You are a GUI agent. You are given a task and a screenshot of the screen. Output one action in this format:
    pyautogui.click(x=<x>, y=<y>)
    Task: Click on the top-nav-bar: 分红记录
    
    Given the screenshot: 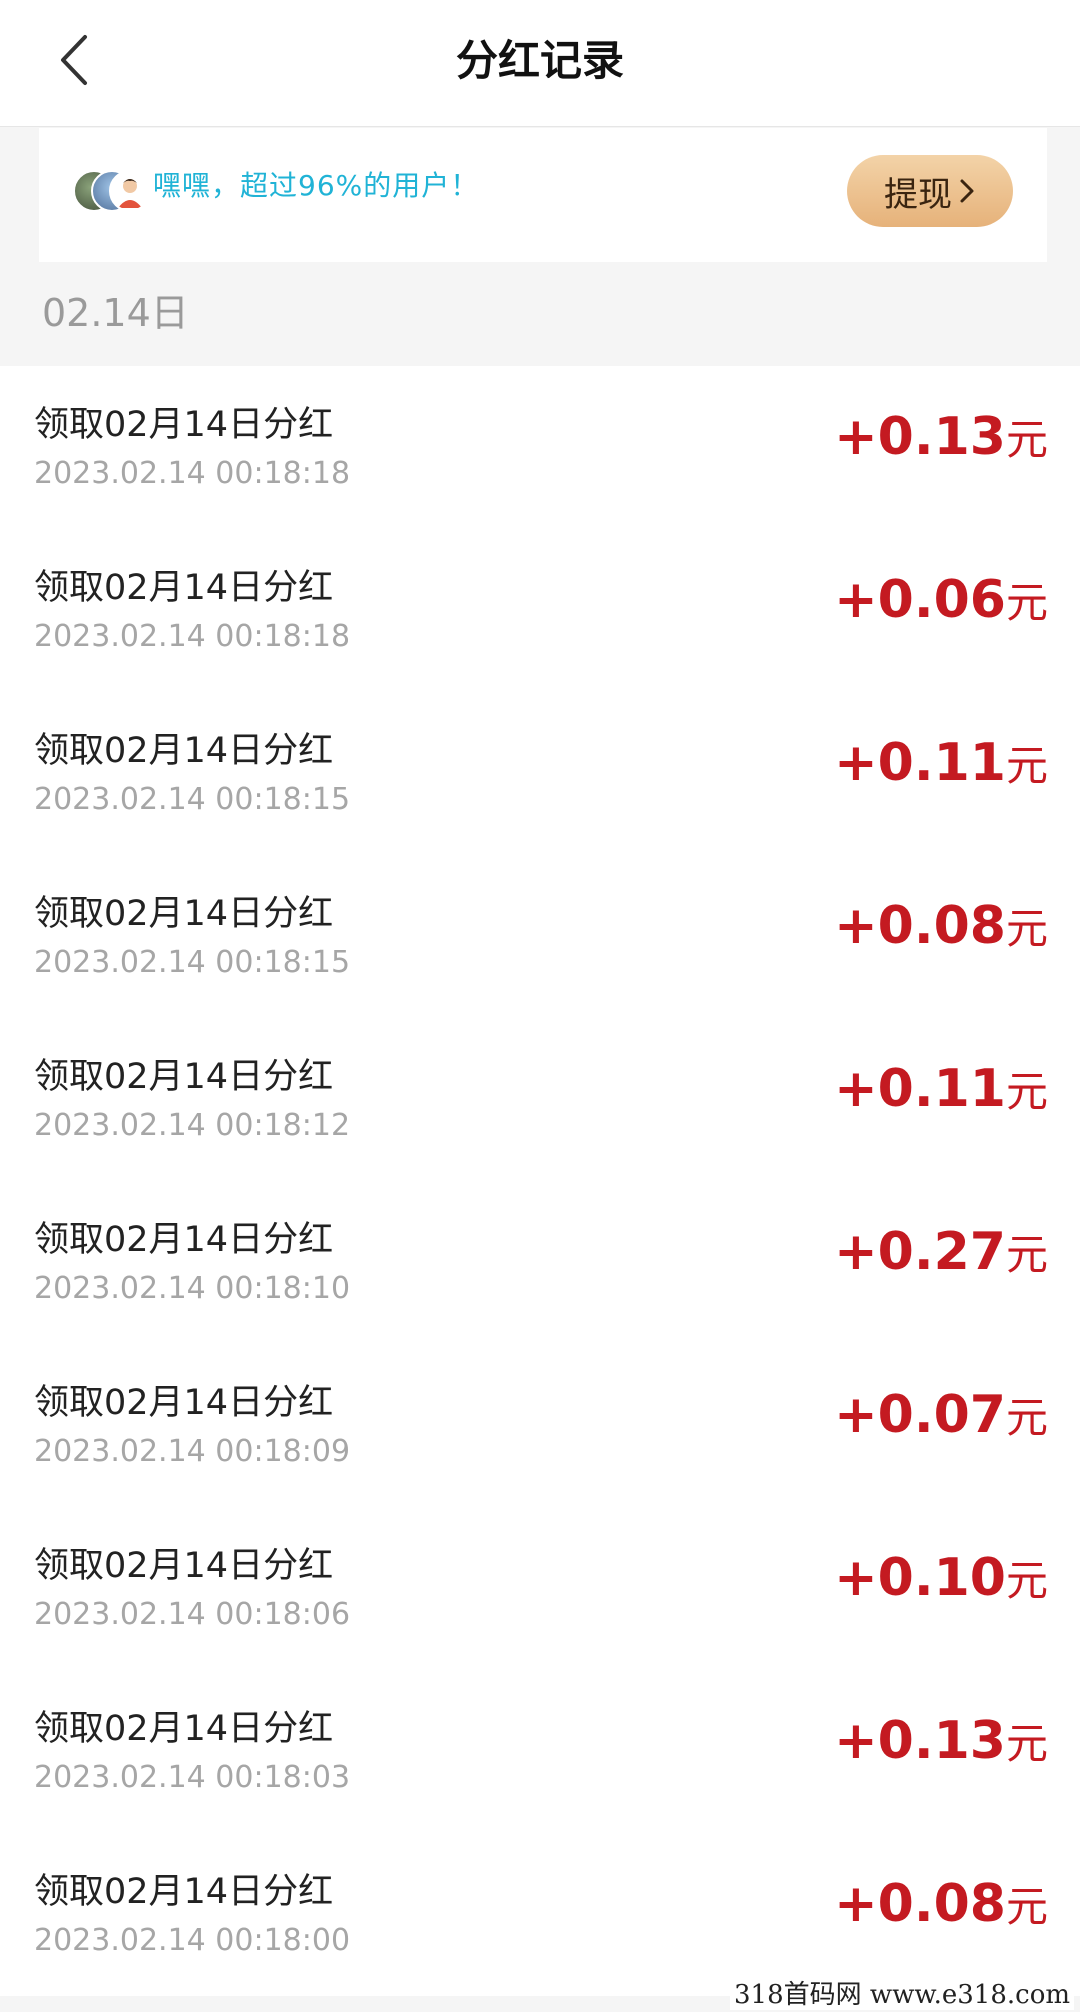 What is the action you would take?
    pyautogui.click(x=540, y=63)
    